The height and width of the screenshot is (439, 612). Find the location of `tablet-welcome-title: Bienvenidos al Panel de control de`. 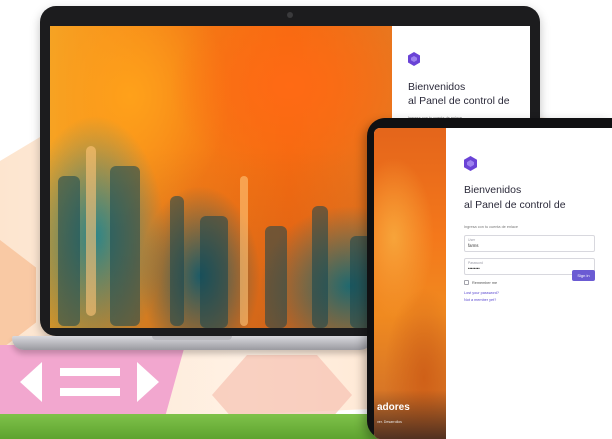

tablet-welcome-title: Bienvenidos al Panel de control de is located at coordinates (529, 198).